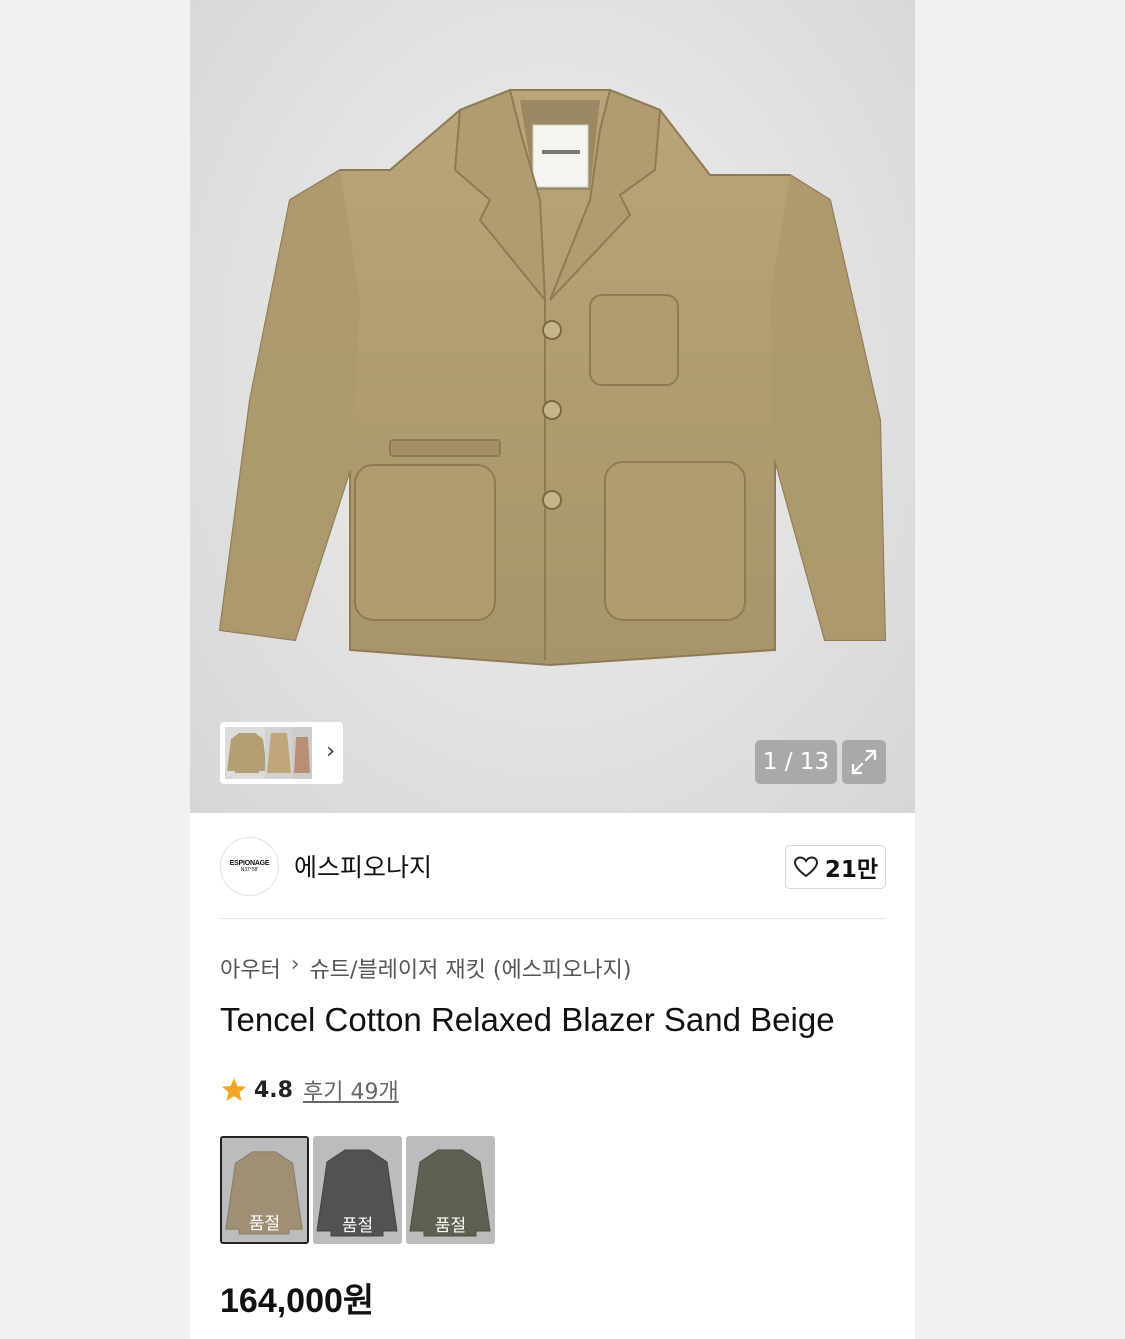 The image size is (1125, 1339). I want to click on brand-logo-text: ESPIONAGE, so click(249, 863).